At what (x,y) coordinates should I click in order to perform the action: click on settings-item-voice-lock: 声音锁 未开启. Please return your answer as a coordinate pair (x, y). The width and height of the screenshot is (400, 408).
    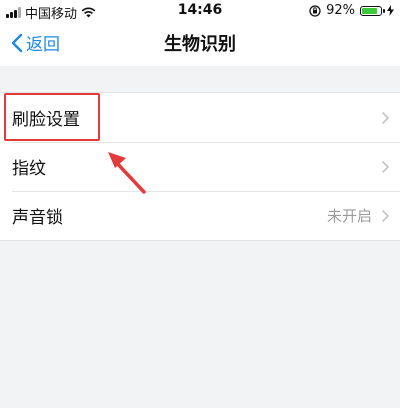
    Looking at the image, I should click on (200, 215).